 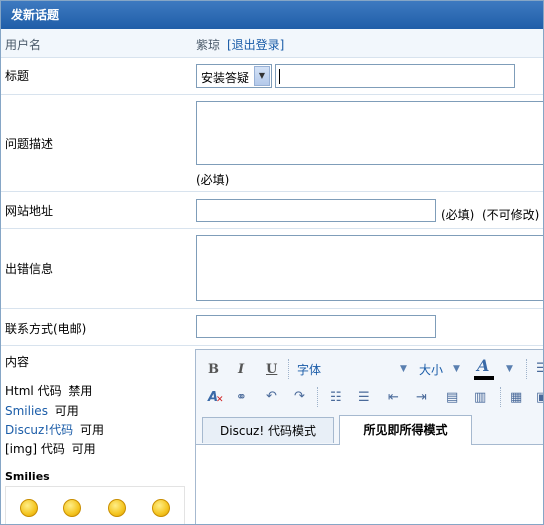 I want to click on tab-code-mode-label: Discuz! 代码模式, so click(x=268, y=431).